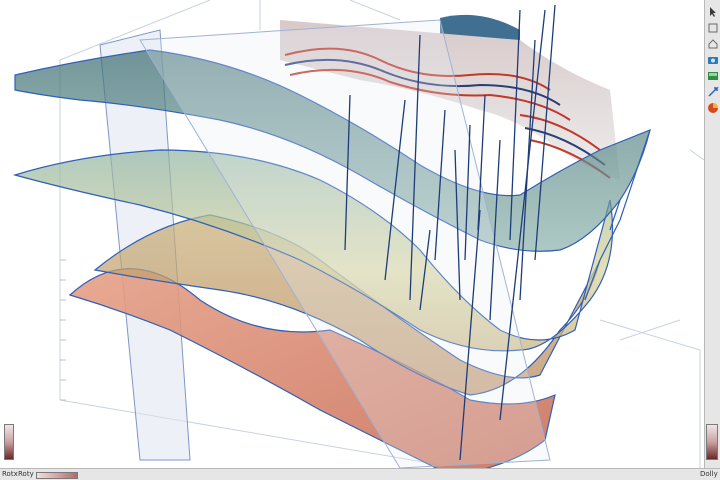 Image resolution: width=720 pixels, height=480 pixels. What do you see at coordinates (57, 475) in the screenshot?
I see `roty-thumbwheel` at bounding box center [57, 475].